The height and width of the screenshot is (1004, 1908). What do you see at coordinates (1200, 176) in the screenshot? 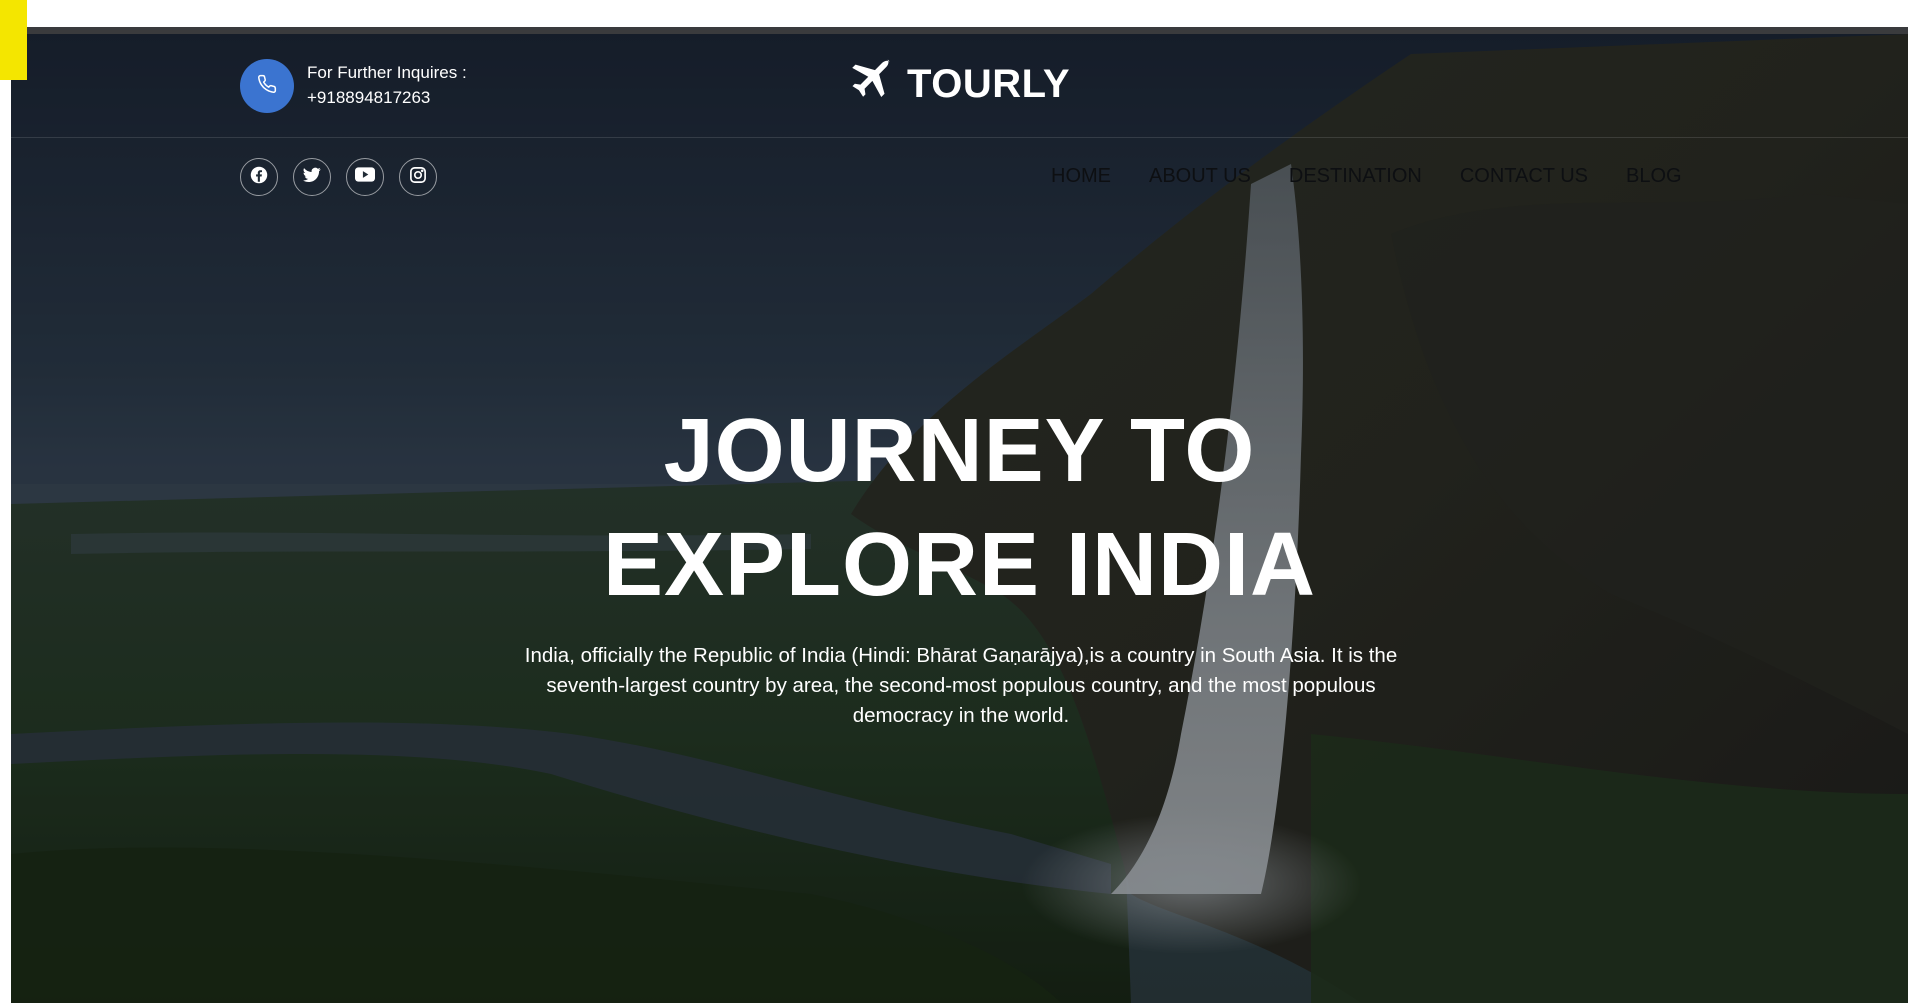
I see `nav-item-about-us: ABOUT US` at bounding box center [1200, 176].